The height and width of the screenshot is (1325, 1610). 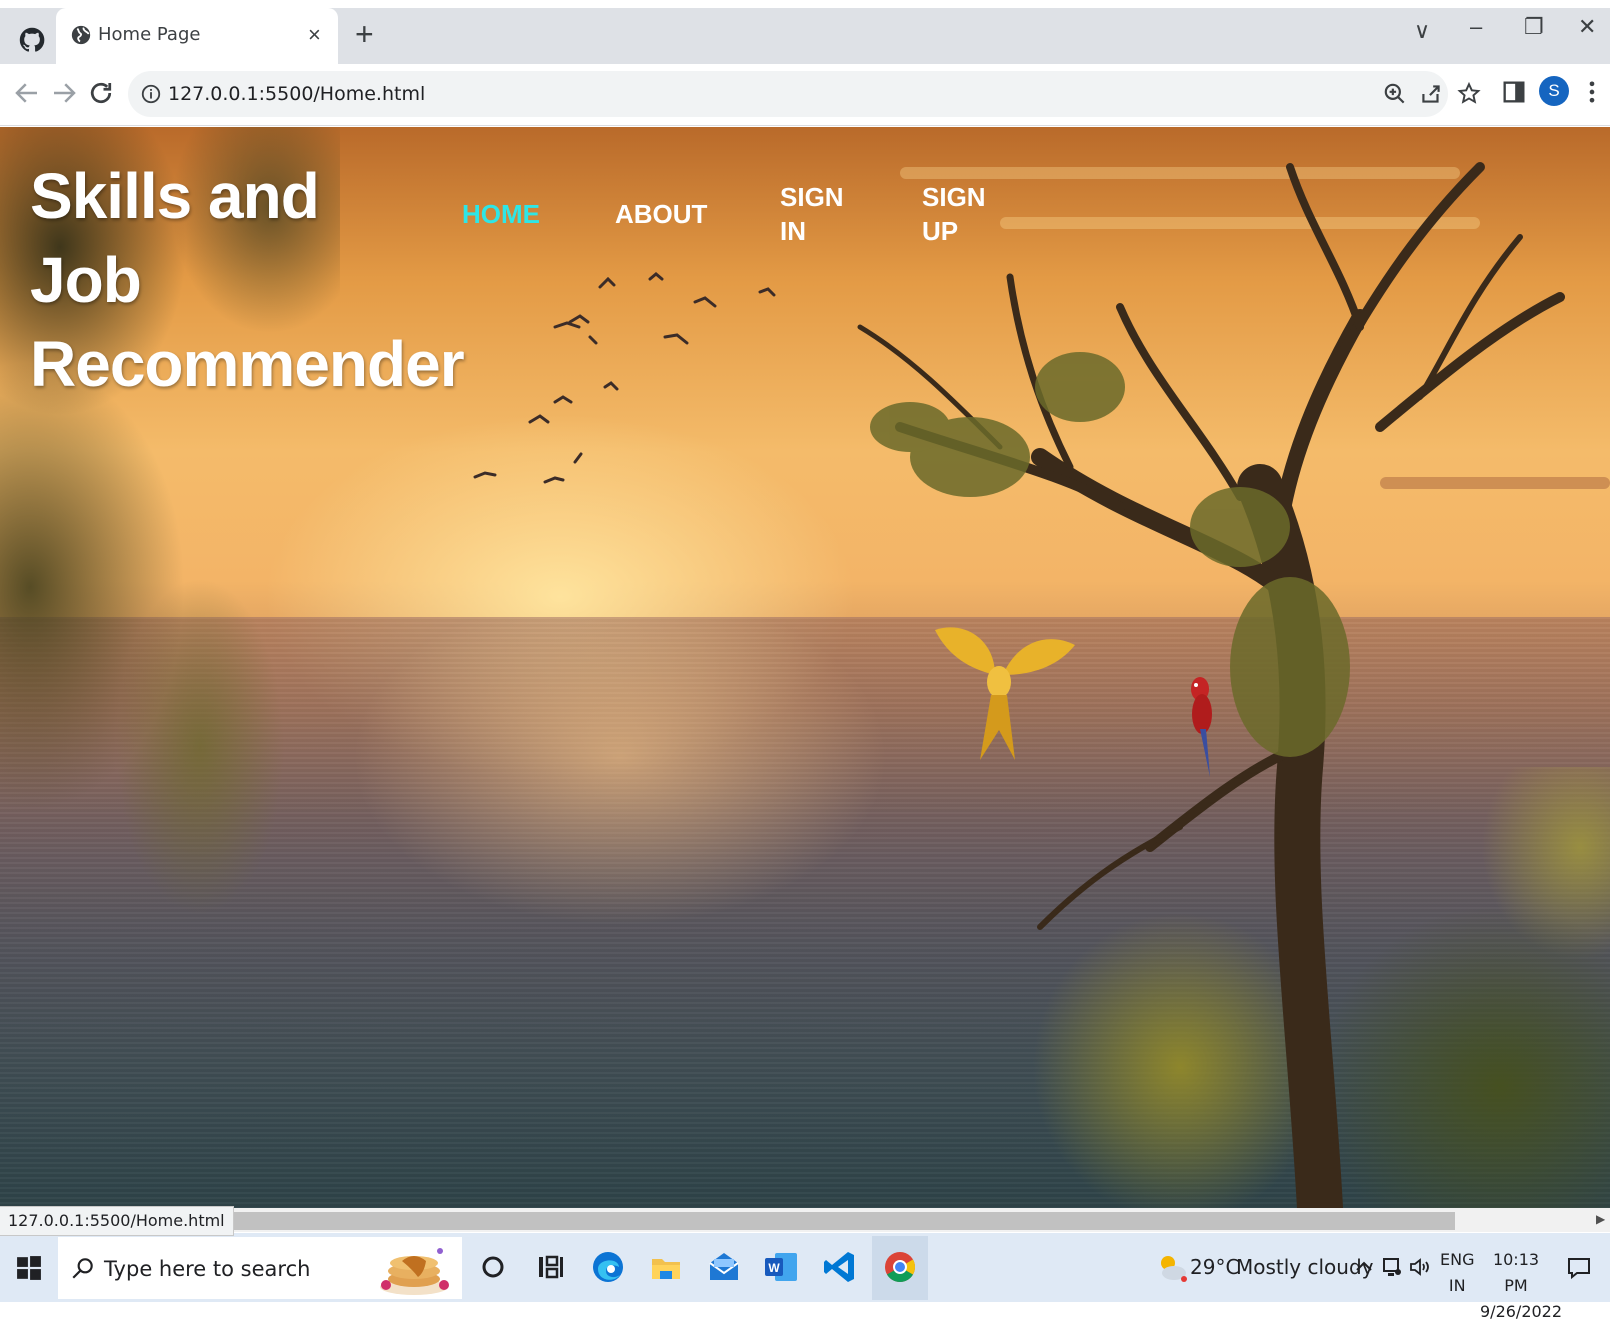 What do you see at coordinates (364, 34) in the screenshot?
I see `new-tab-button: +` at bounding box center [364, 34].